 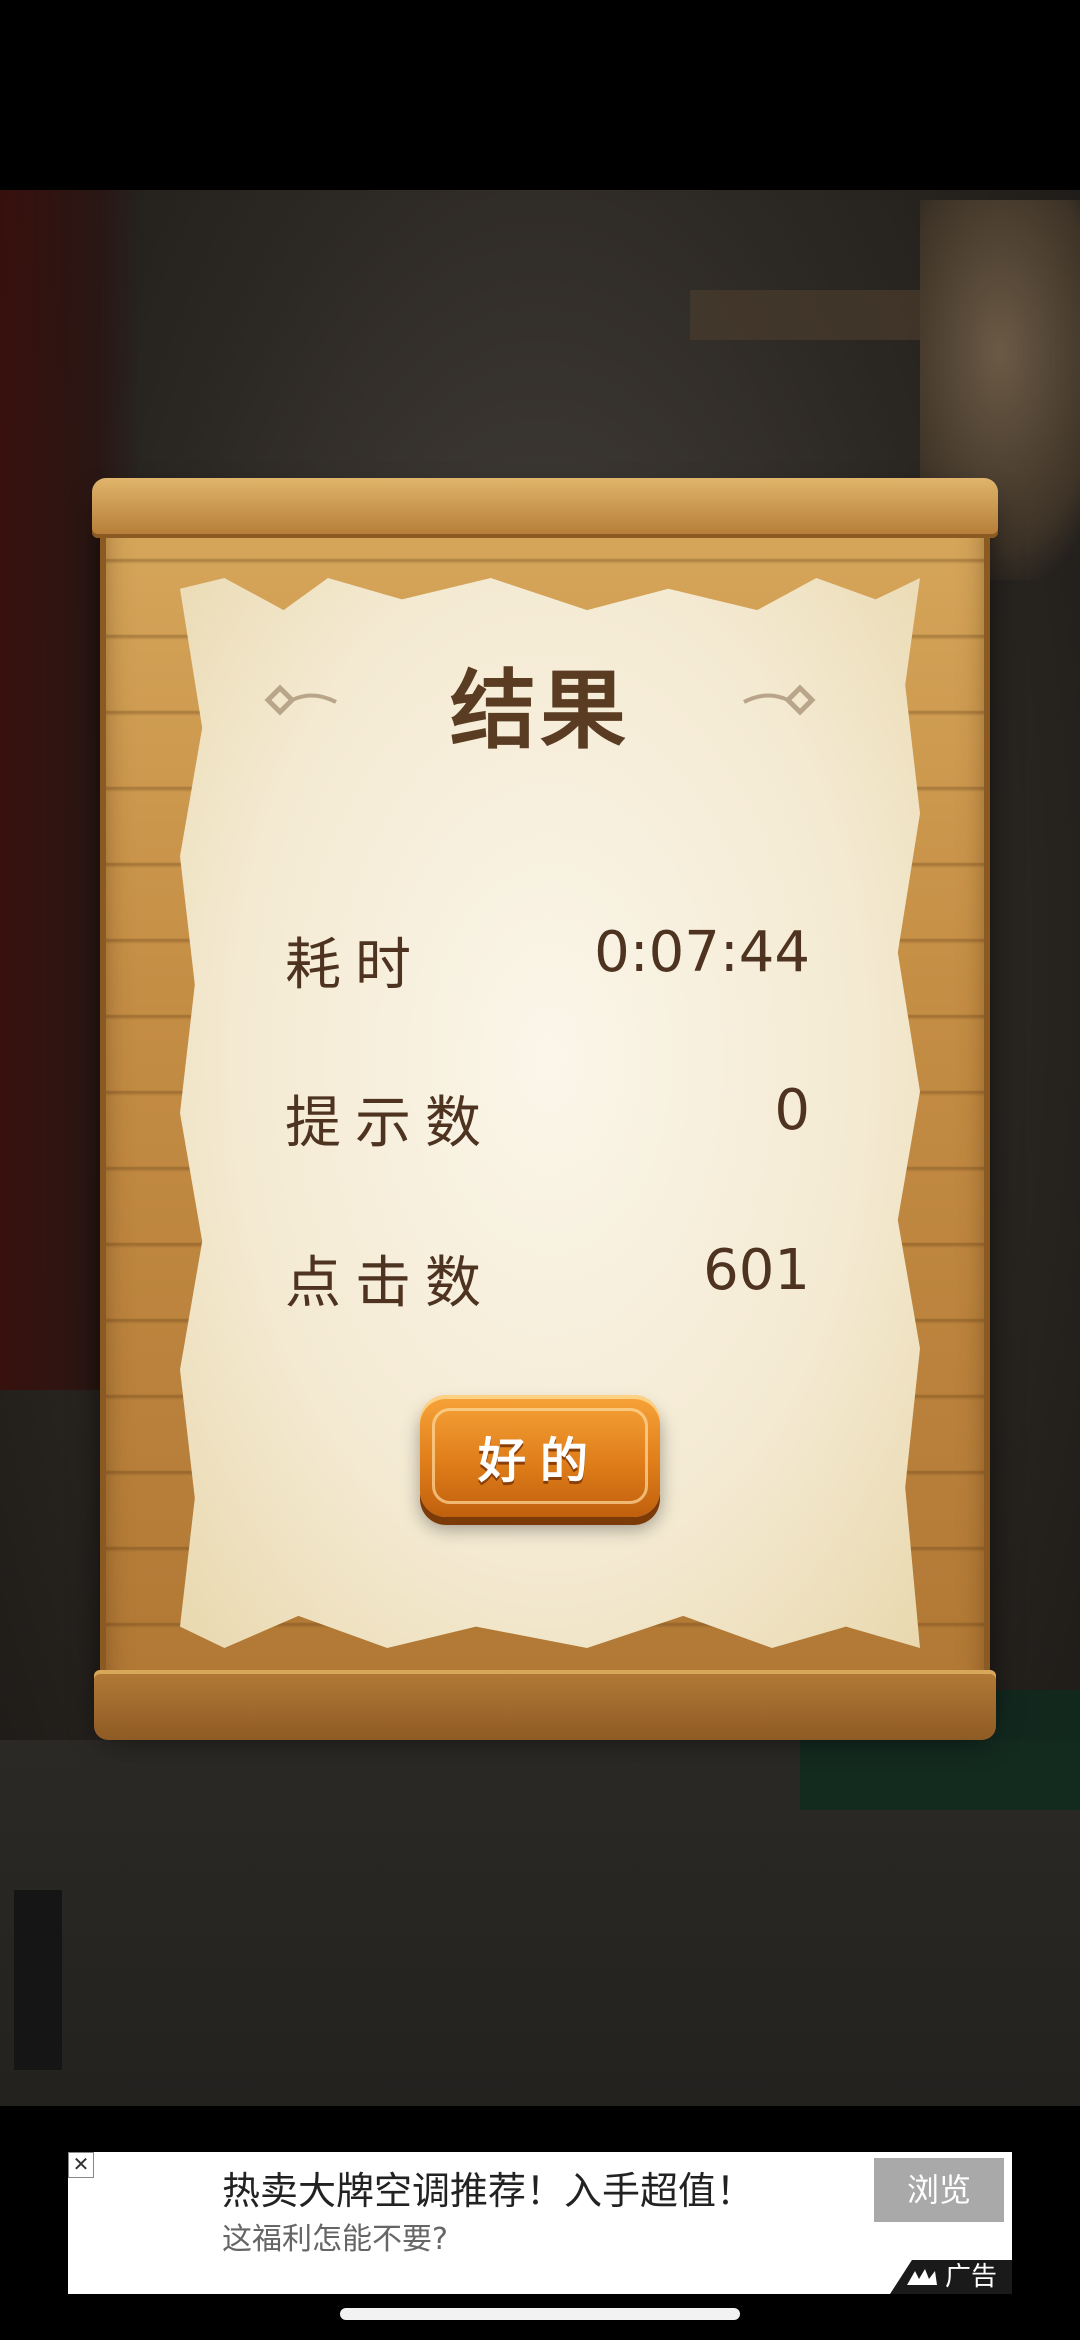 I want to click on close-icon: ✕, so click(x=81, y=2165).